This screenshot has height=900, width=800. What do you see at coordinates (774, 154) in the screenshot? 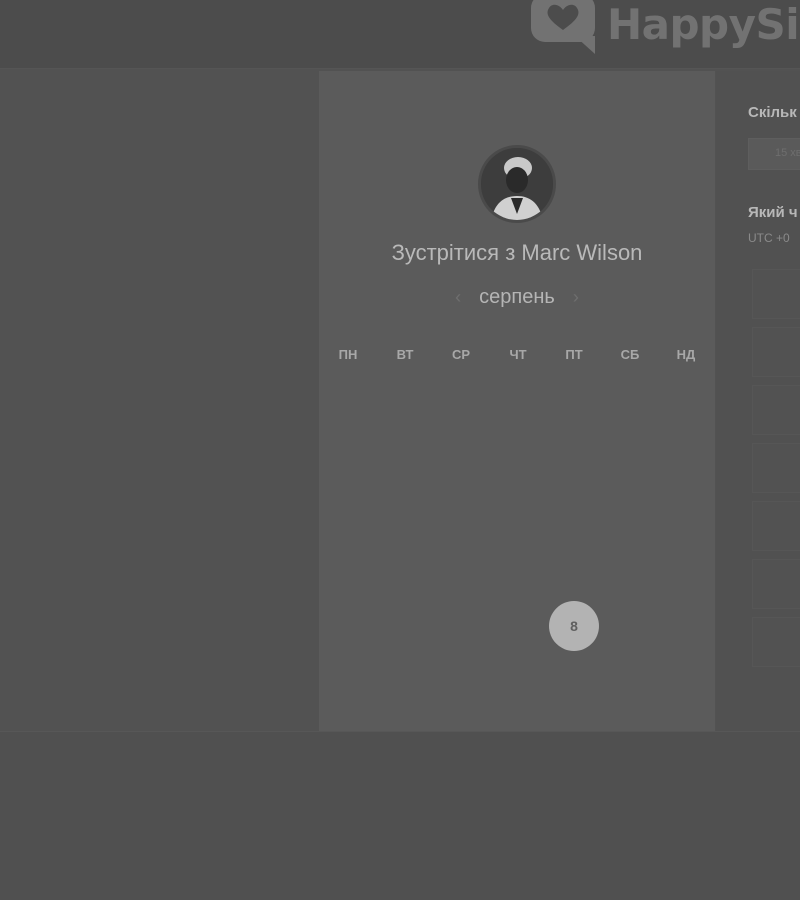
I see `duration-select: 15 хв` at bounding box center [774, 154].